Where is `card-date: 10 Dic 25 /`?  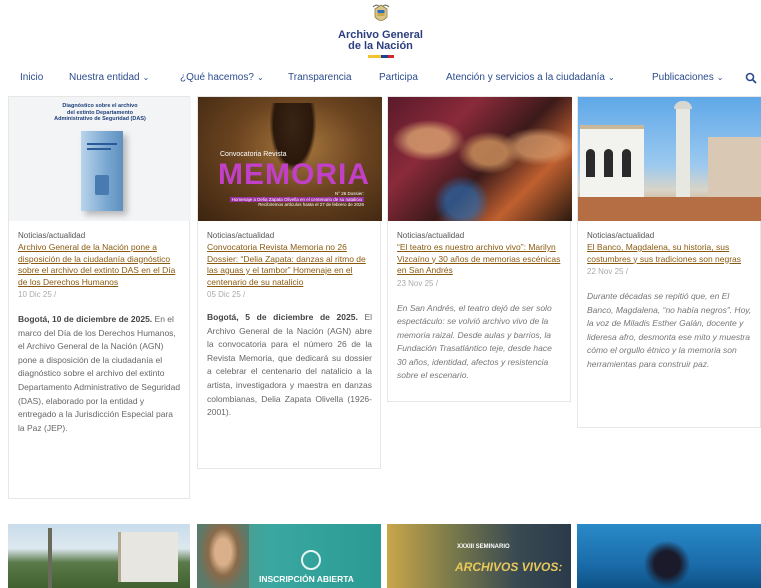 card-date: 10 Dic 25 / is located at coordinates (37, 294).